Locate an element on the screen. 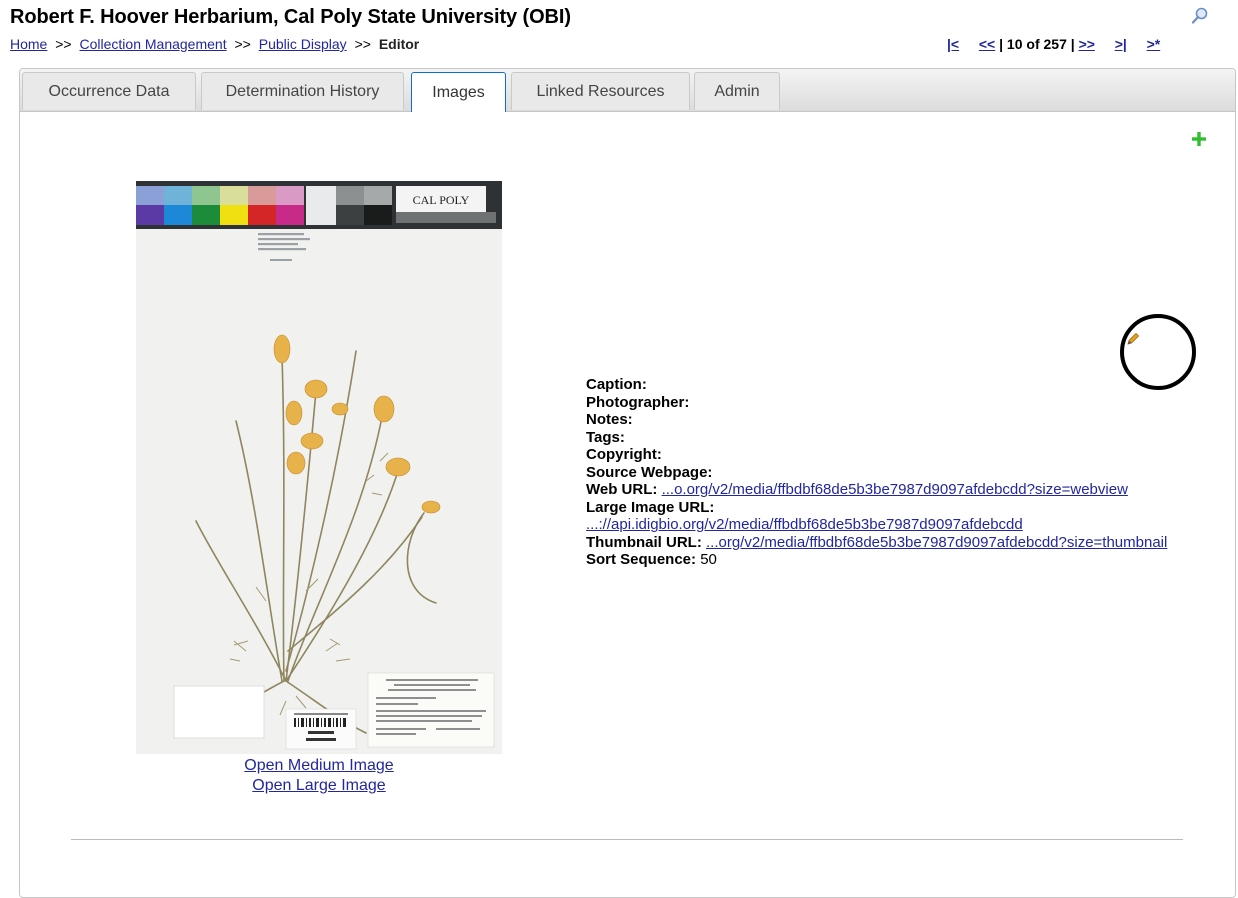  sort-sequence-label: Sort Sequence: is located at coordinates (641, 559).